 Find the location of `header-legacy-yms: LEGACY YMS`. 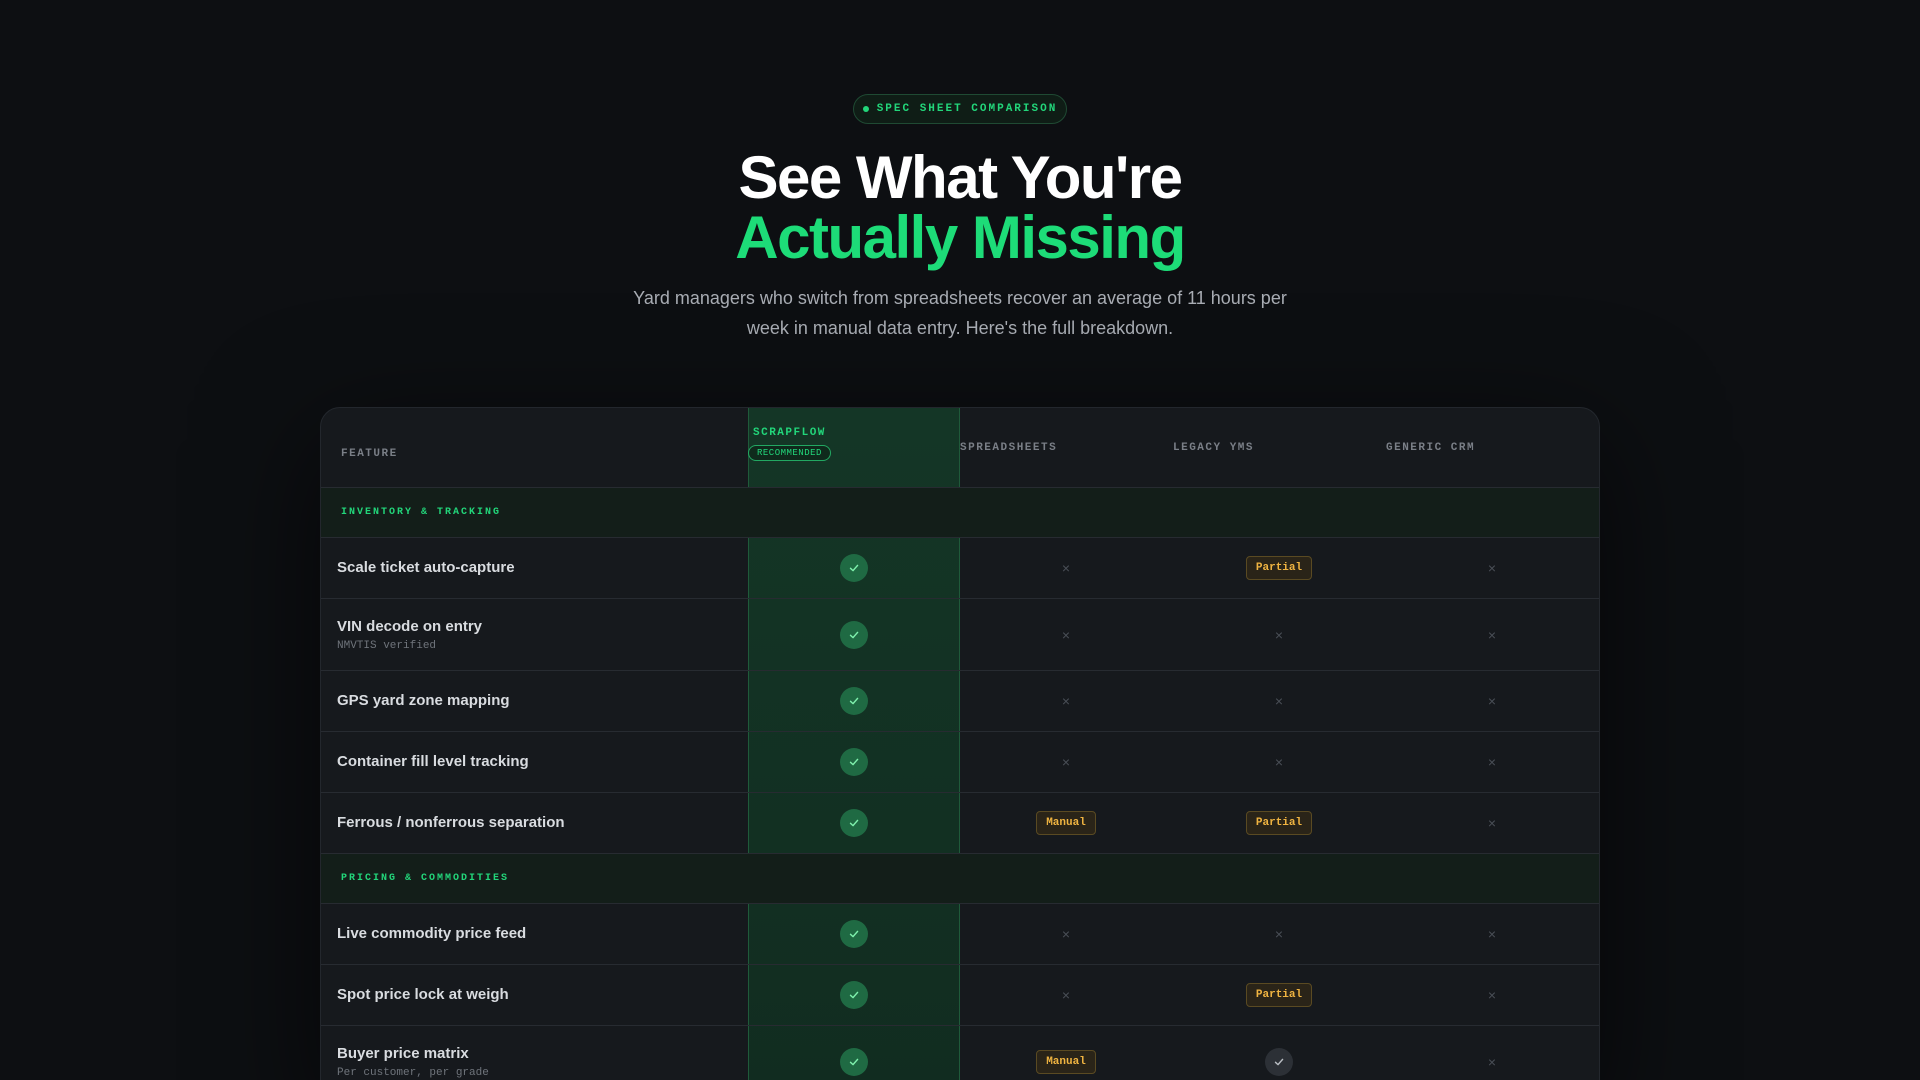

header-legacy-yms: LEGACY YMS is located at coordinates (1214, 448).